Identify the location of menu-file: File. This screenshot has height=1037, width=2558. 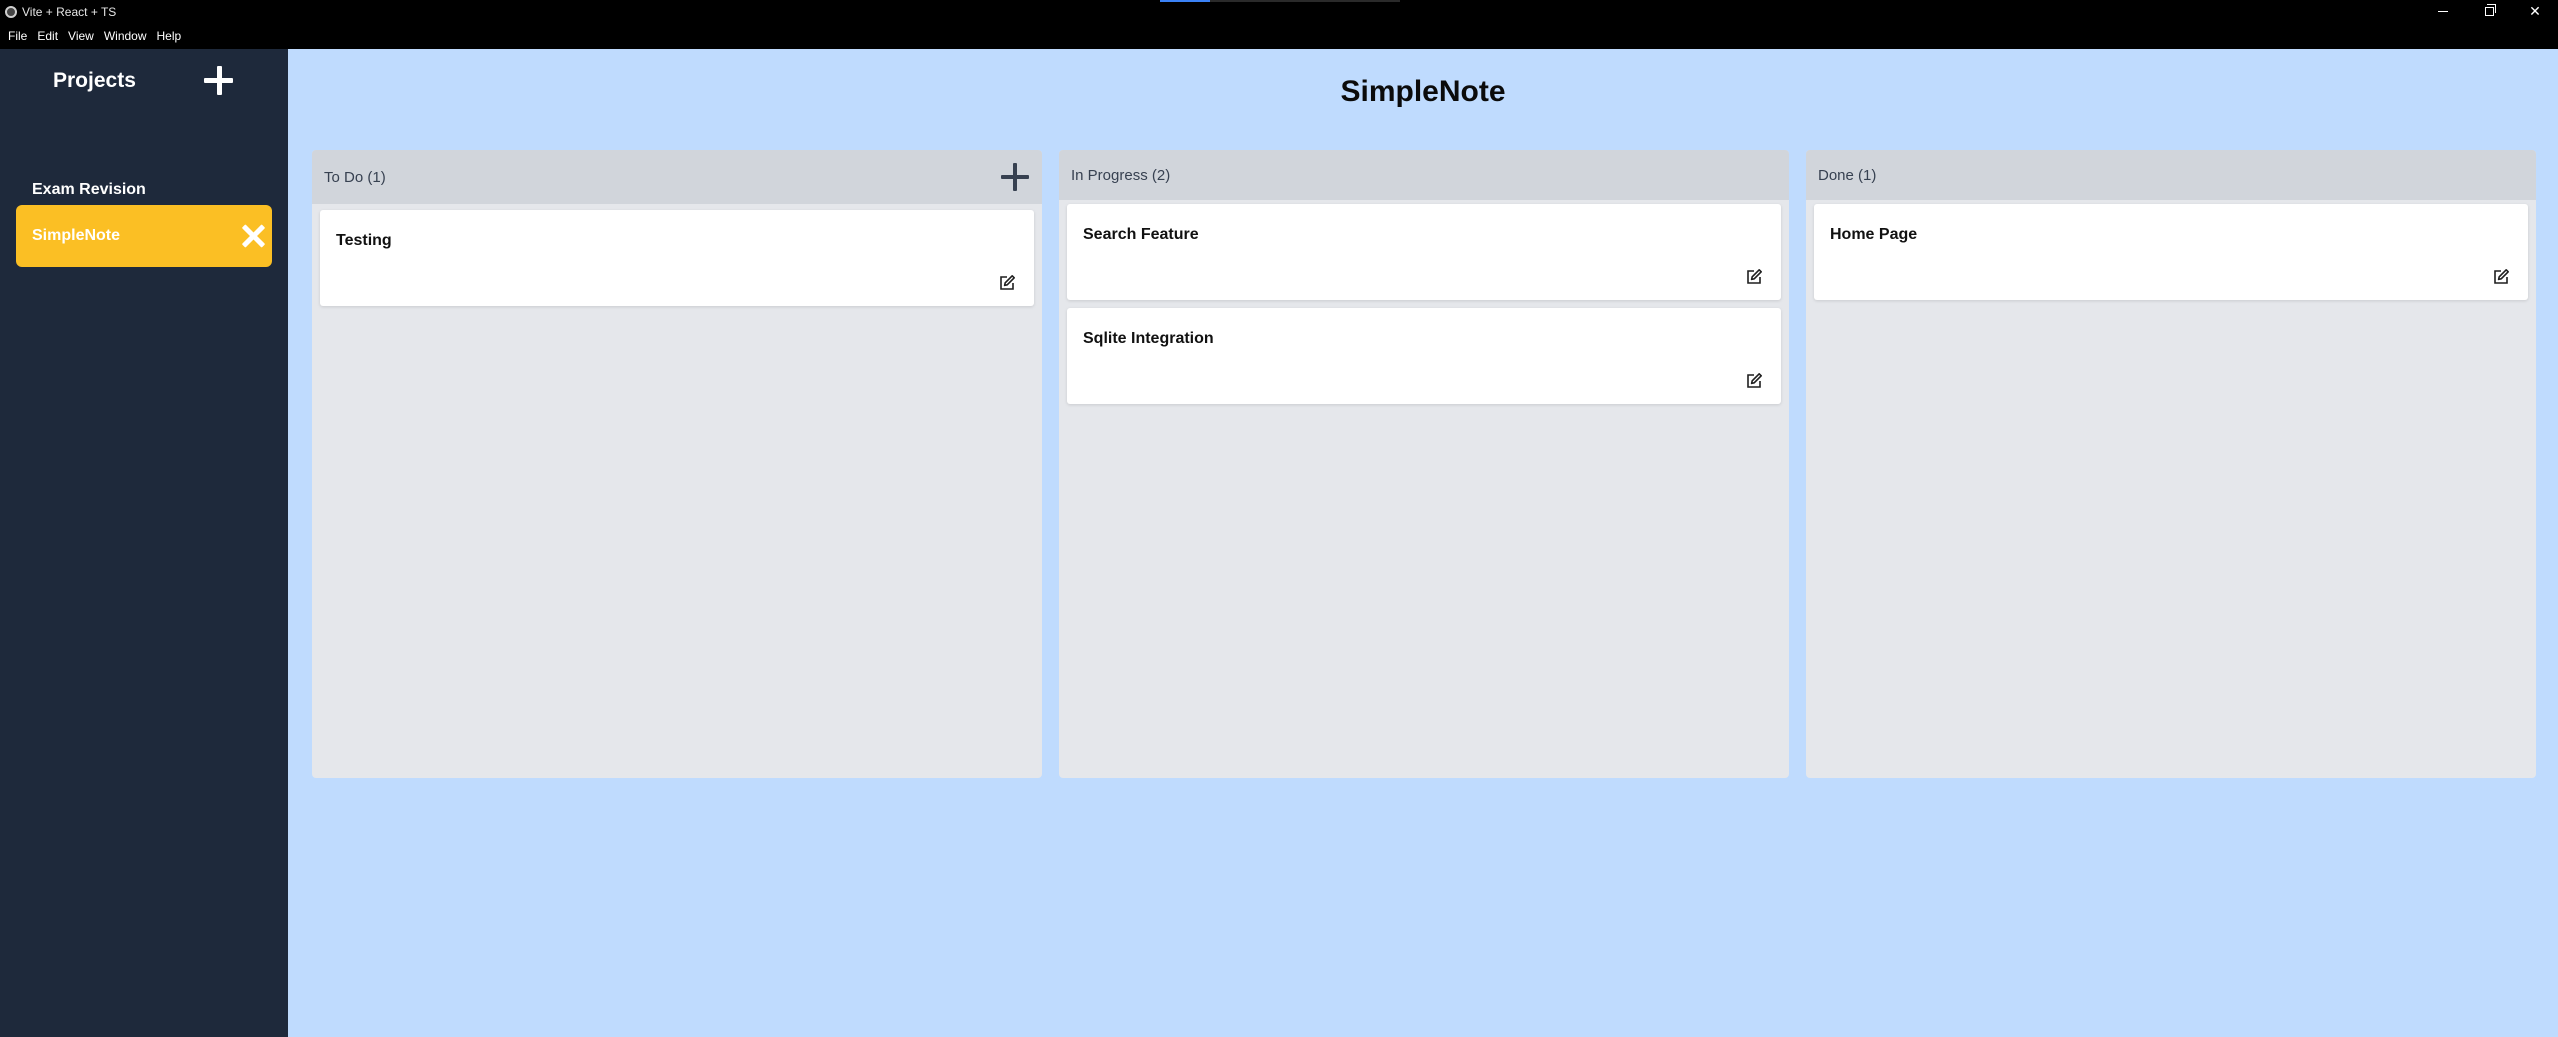
(17, 36).